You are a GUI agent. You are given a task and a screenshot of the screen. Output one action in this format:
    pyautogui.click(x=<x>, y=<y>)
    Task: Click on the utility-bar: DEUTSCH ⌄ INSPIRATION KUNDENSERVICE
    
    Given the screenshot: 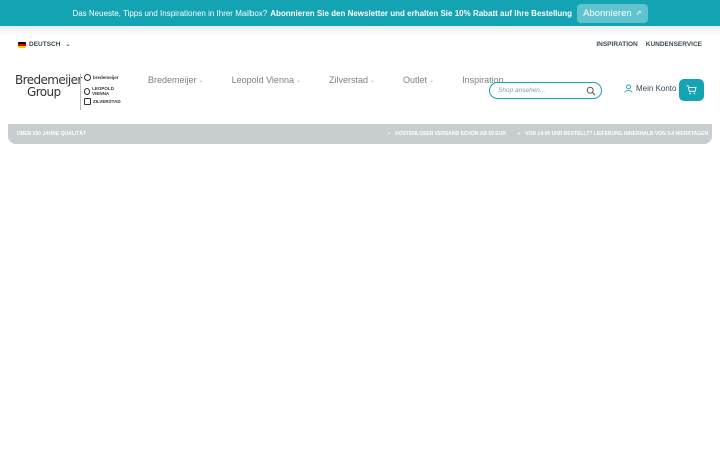 What is the action you would take?
    pyautogui.click(x=360, y=45)
    